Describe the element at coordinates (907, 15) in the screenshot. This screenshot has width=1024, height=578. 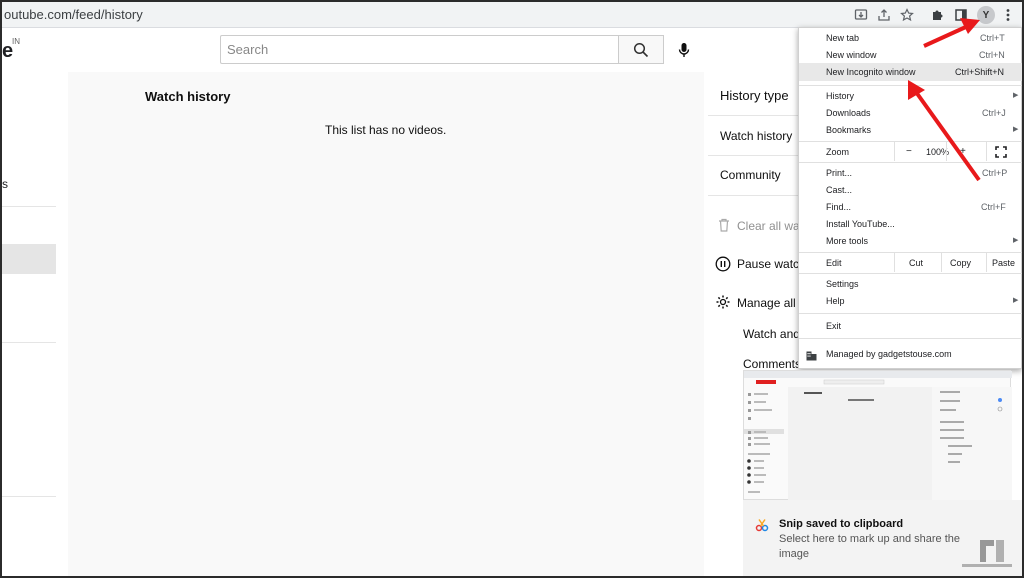
I see `bookmark-star-icon` at that location.